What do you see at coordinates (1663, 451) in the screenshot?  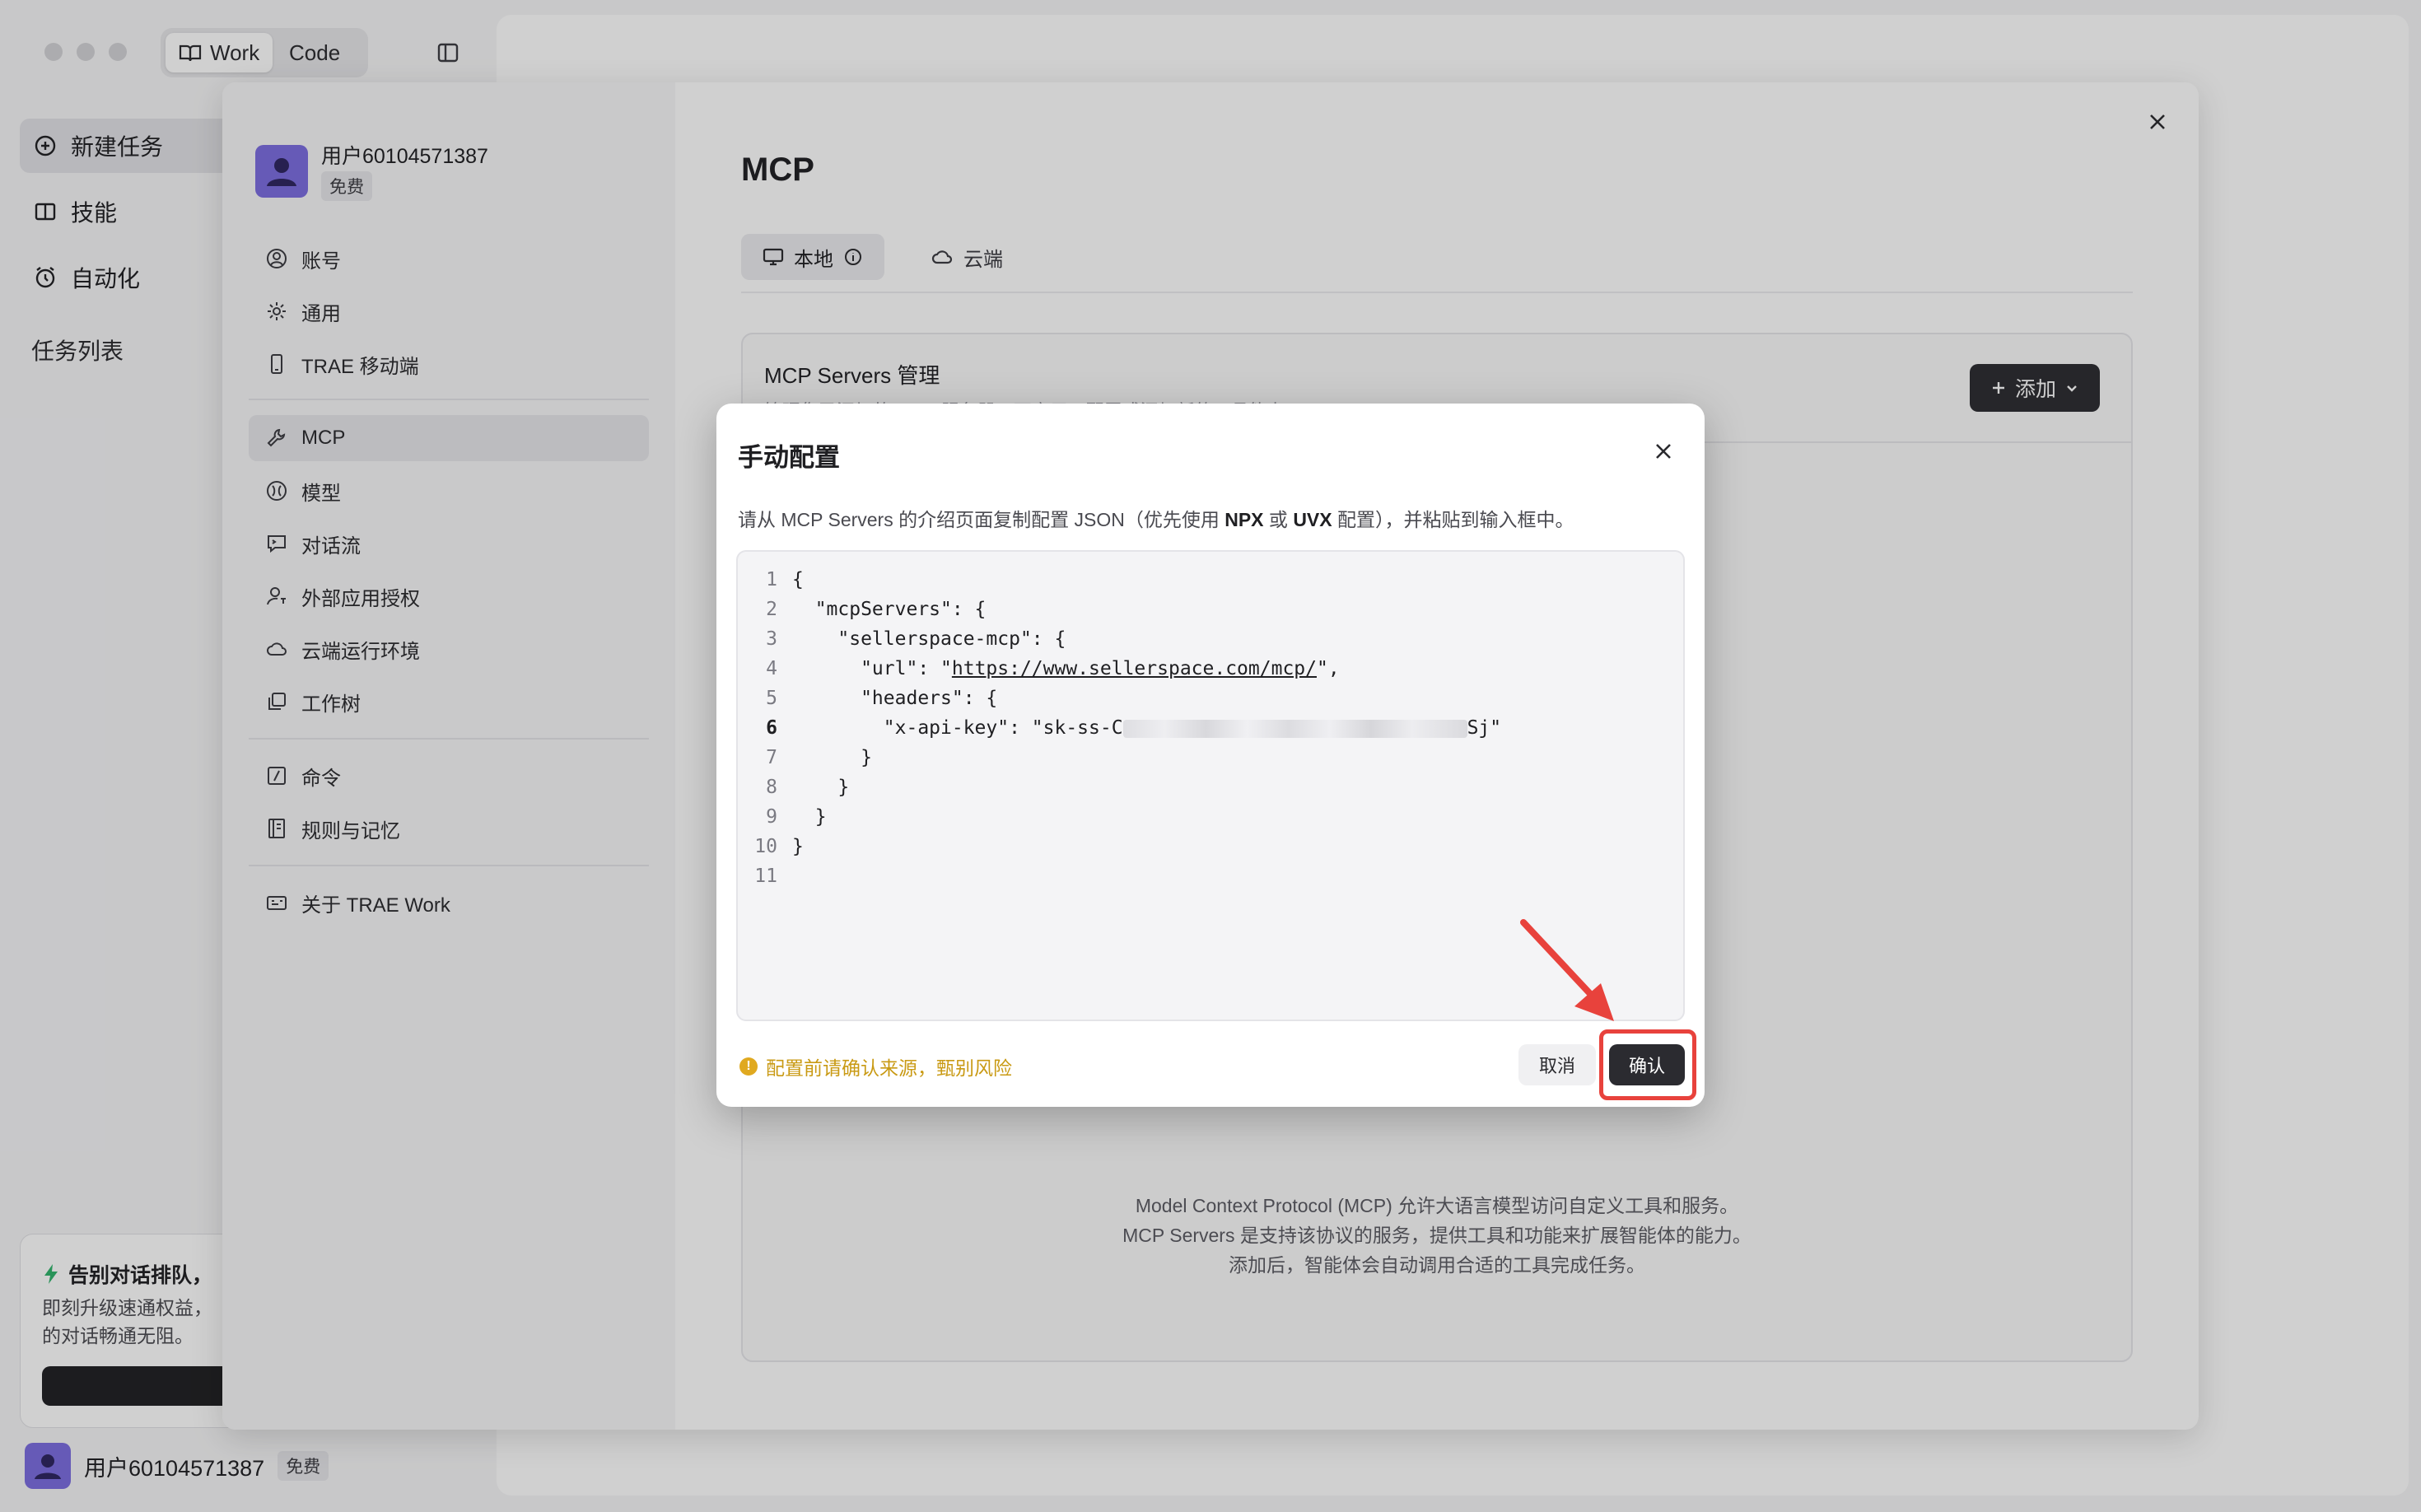 I see `dialog-close-icon` at bounding box center [1663, 451].